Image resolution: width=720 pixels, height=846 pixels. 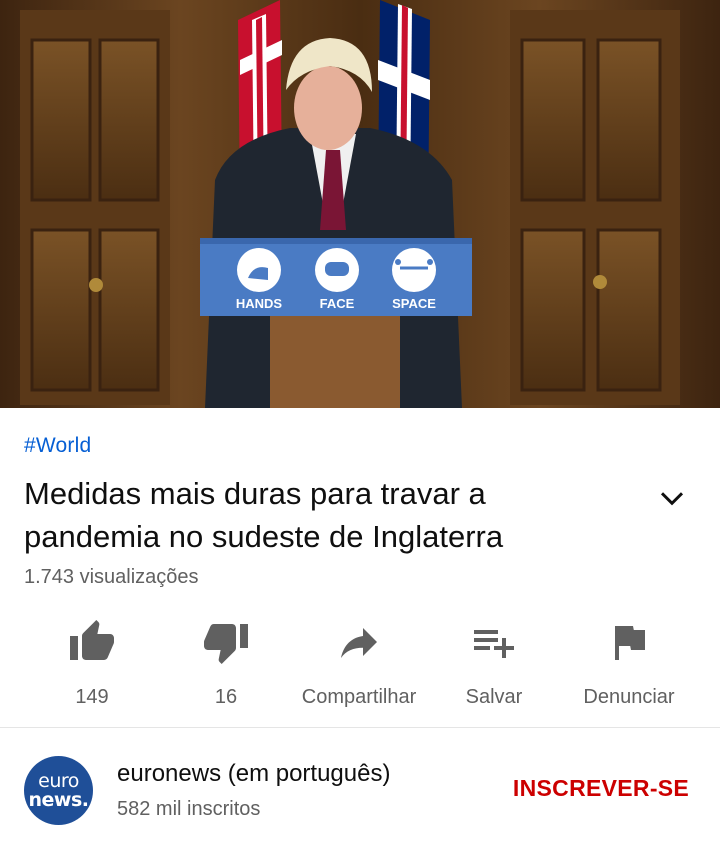 What do you see at coordinates (494, 666) in the screenshot?
I see `save-button: Salvar` at bounding box center [494, 666].